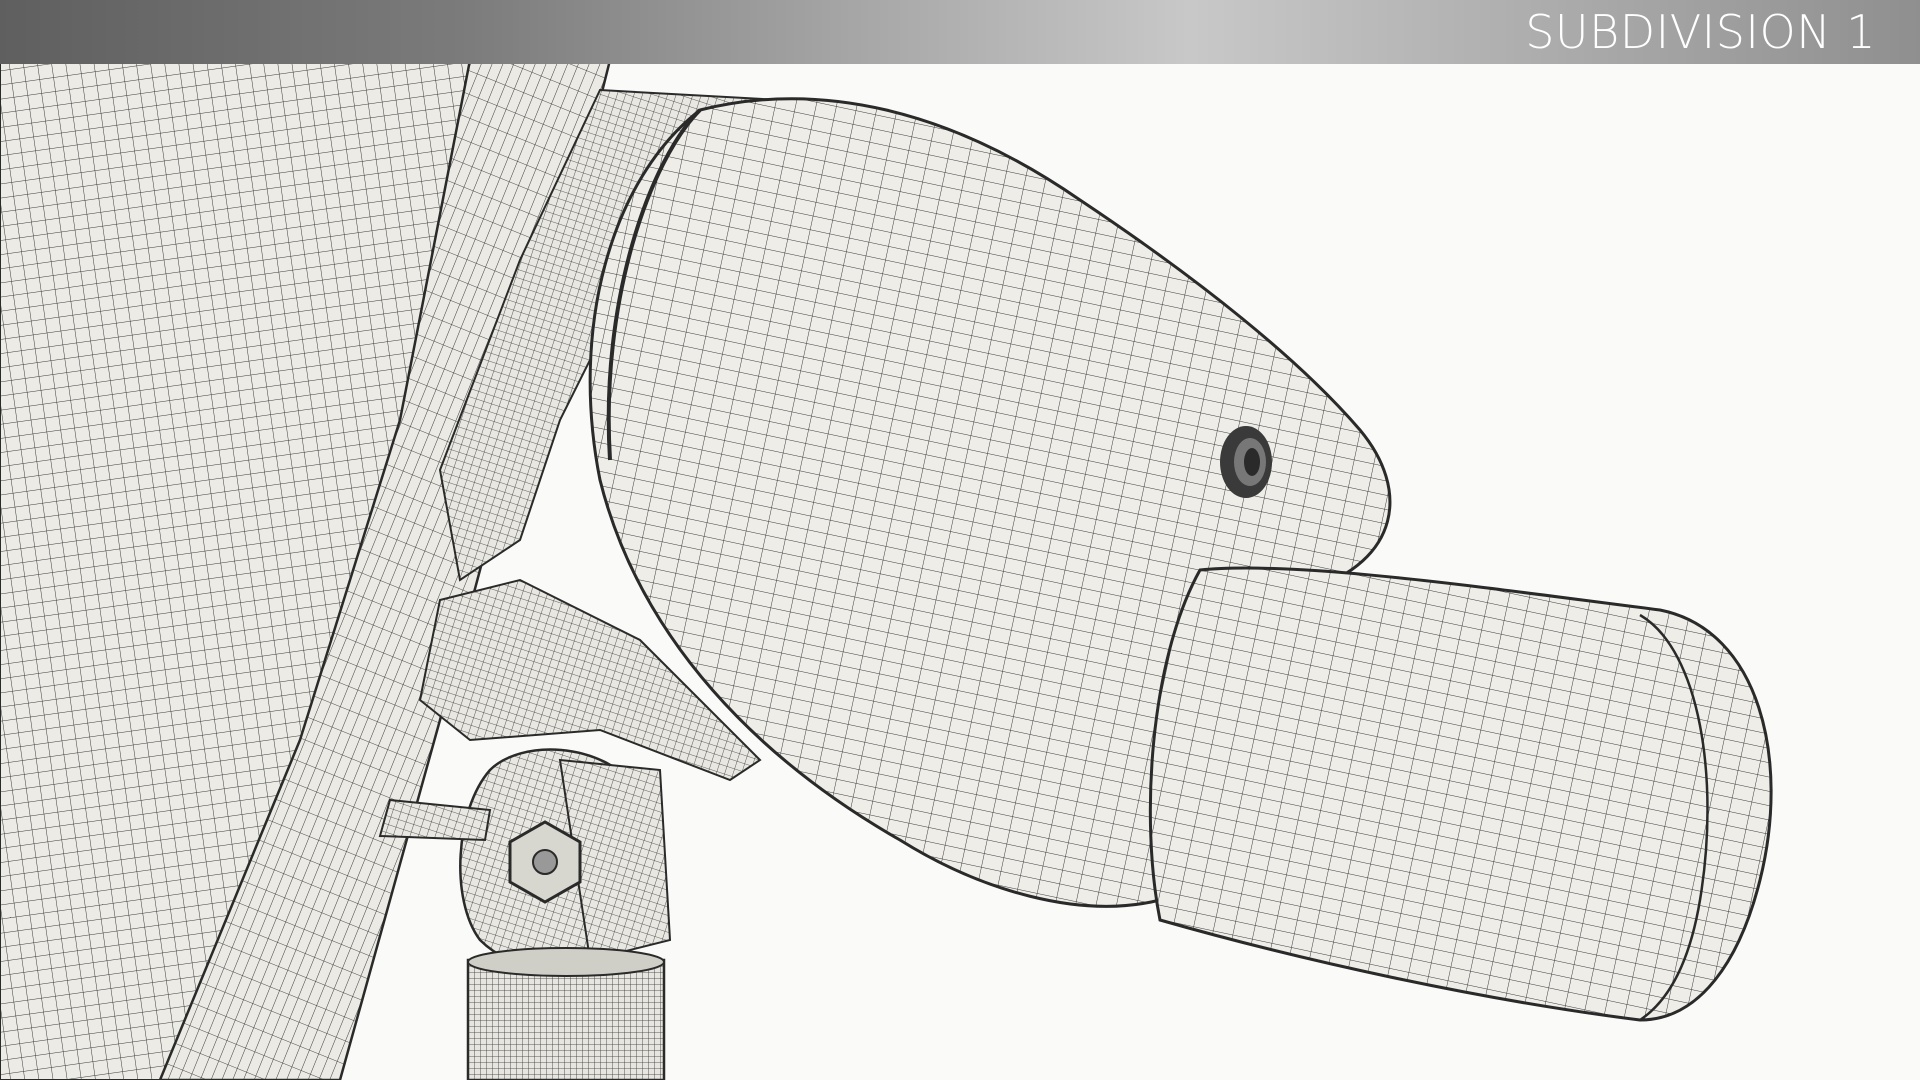 The width and height of the screenshot is (1920, 1080). I want to click on support-post, so click(566, 1013).